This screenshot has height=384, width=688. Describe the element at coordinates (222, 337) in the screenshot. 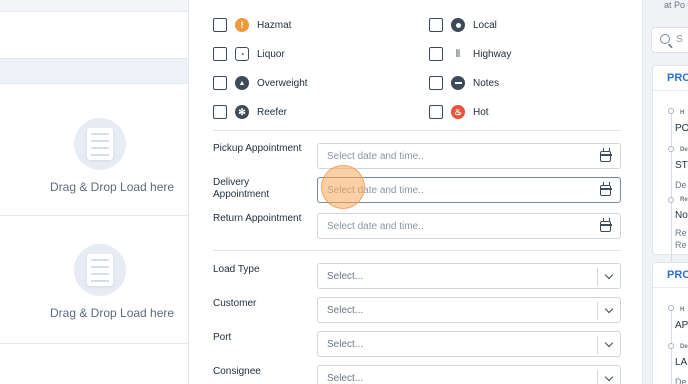

I see `port-label: Port` at that location.